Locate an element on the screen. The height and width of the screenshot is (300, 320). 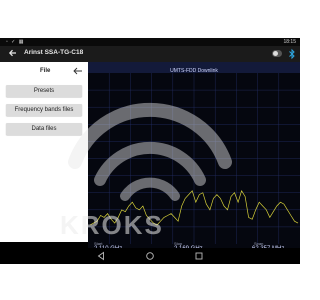
nav-back-icon is located at coordinates (101, 256).